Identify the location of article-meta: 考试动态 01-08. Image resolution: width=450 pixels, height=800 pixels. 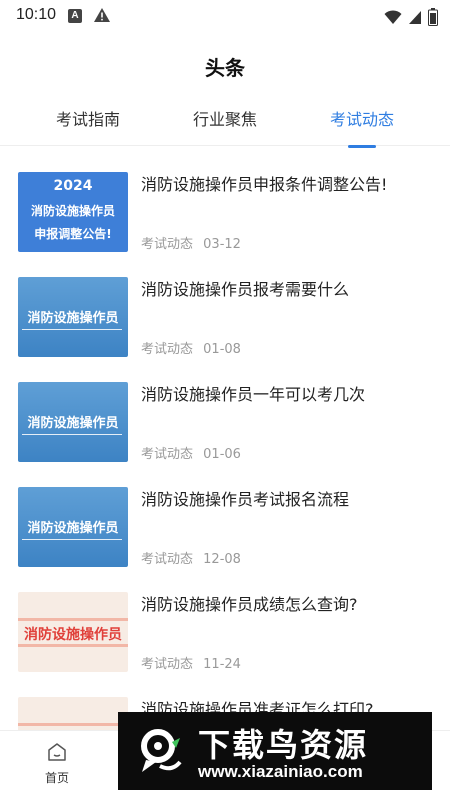
(194, 347).